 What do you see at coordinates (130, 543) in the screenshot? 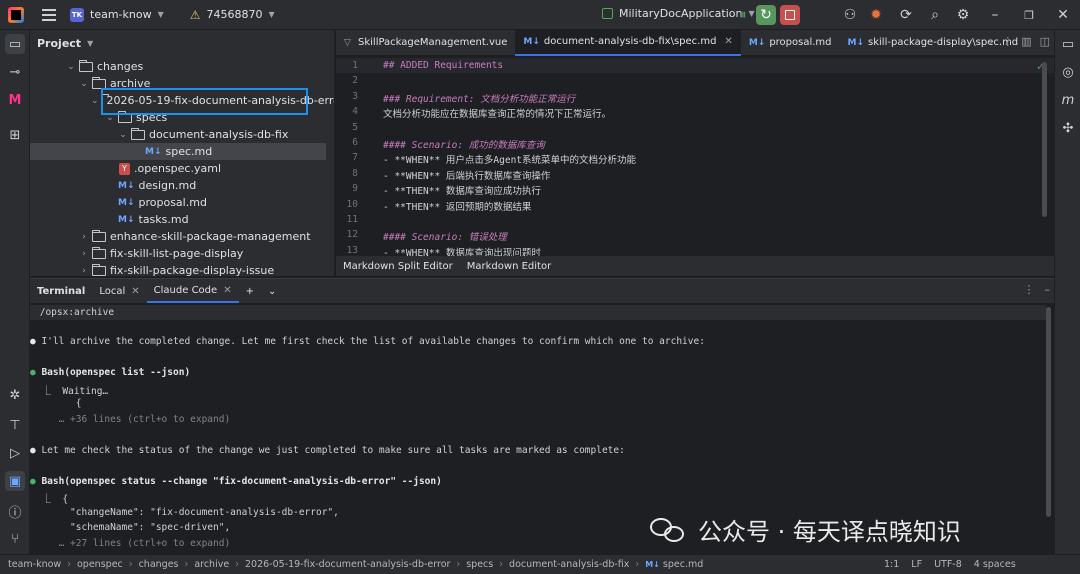
I see `terminal-line: … +27 lines (ctrl+o to expand)` at bounding box center [130, 543].